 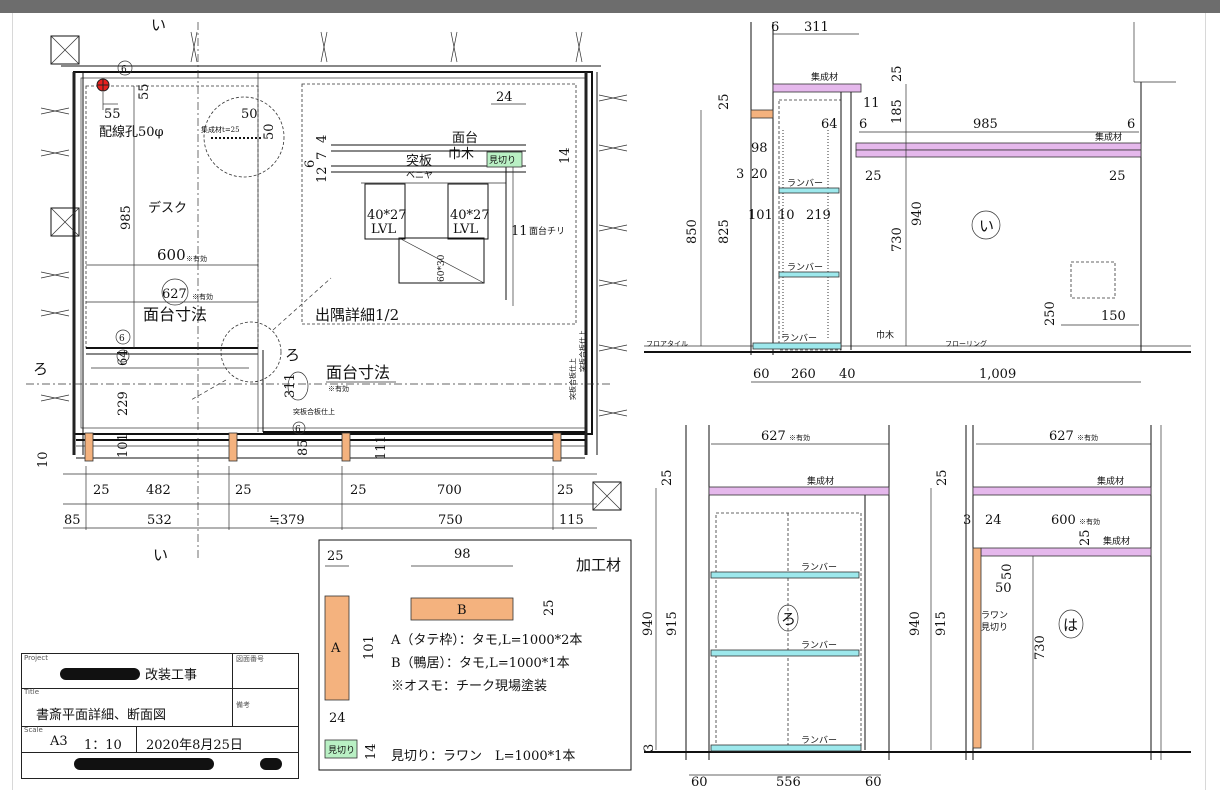 I want to click on svg-text: 突板, so click(x=419, y=161).